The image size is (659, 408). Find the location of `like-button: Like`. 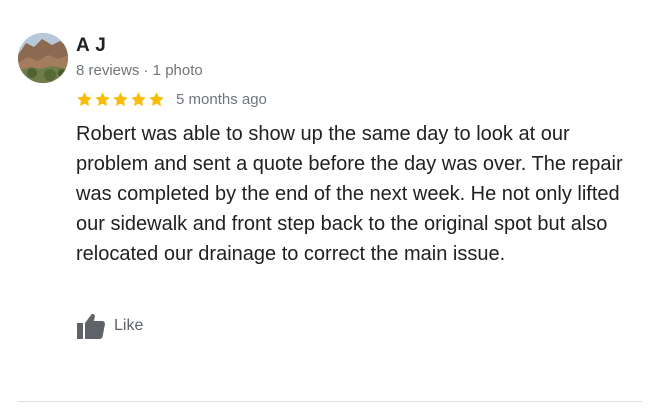

like-button: Like is located at coordinates (109, 326).